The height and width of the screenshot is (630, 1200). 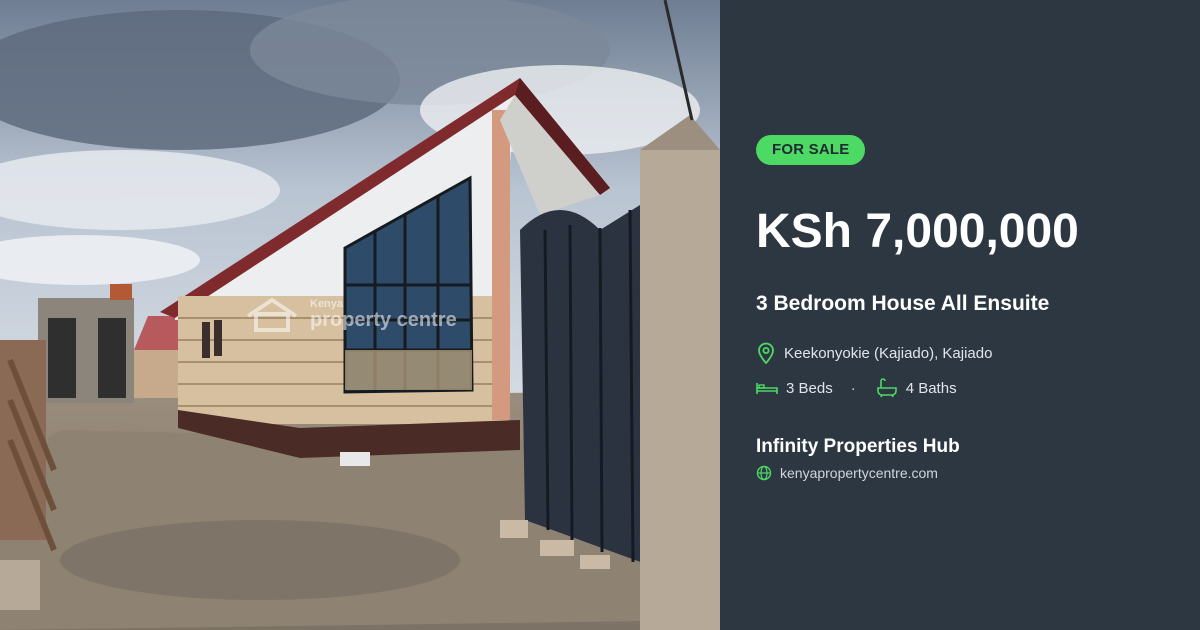 I want to click on location-row: Keekonyokie (Kajiado), Kajiado, so click(x=874, y=353).